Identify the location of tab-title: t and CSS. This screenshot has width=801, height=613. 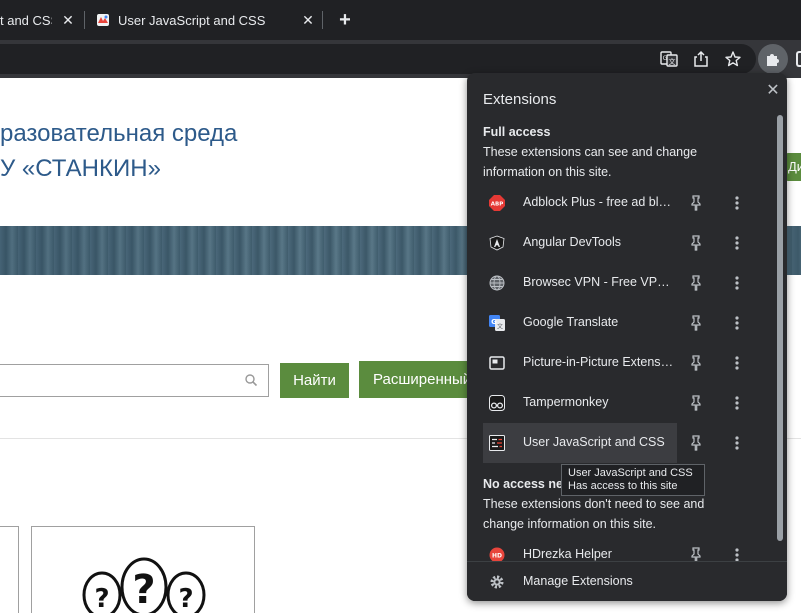
(26, 20).